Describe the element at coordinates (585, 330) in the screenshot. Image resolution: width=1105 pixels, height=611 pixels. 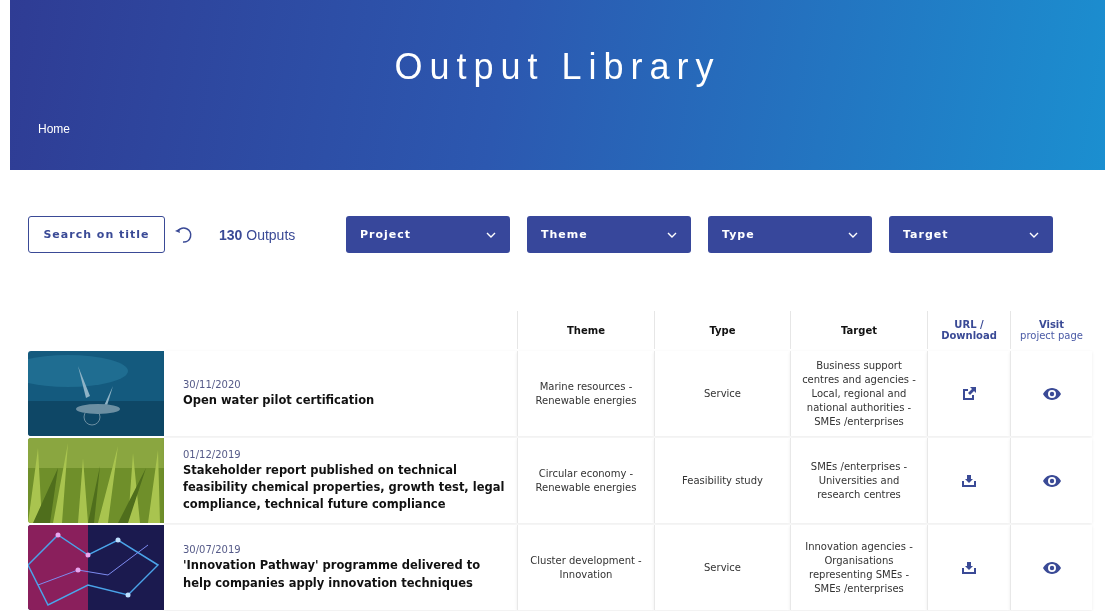
I see `column-header: Theme` at that location.